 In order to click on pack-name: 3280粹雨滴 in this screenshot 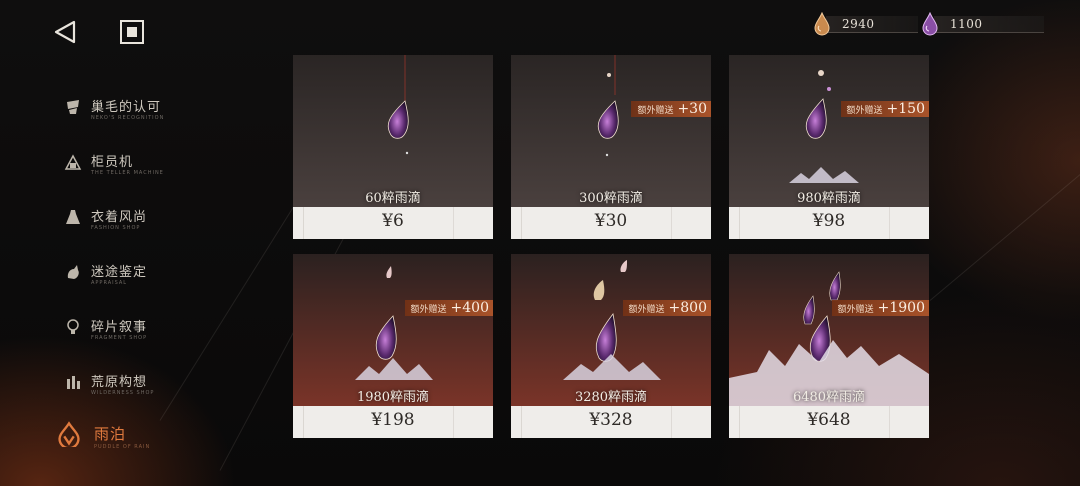, I will do `click(611, 397)`.